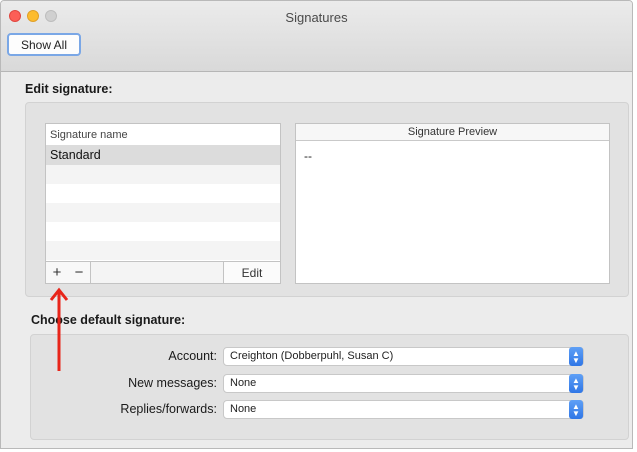 This screenshot has height=452, width=637. I want to click on signature-preview-body: --, so click(308, 156).